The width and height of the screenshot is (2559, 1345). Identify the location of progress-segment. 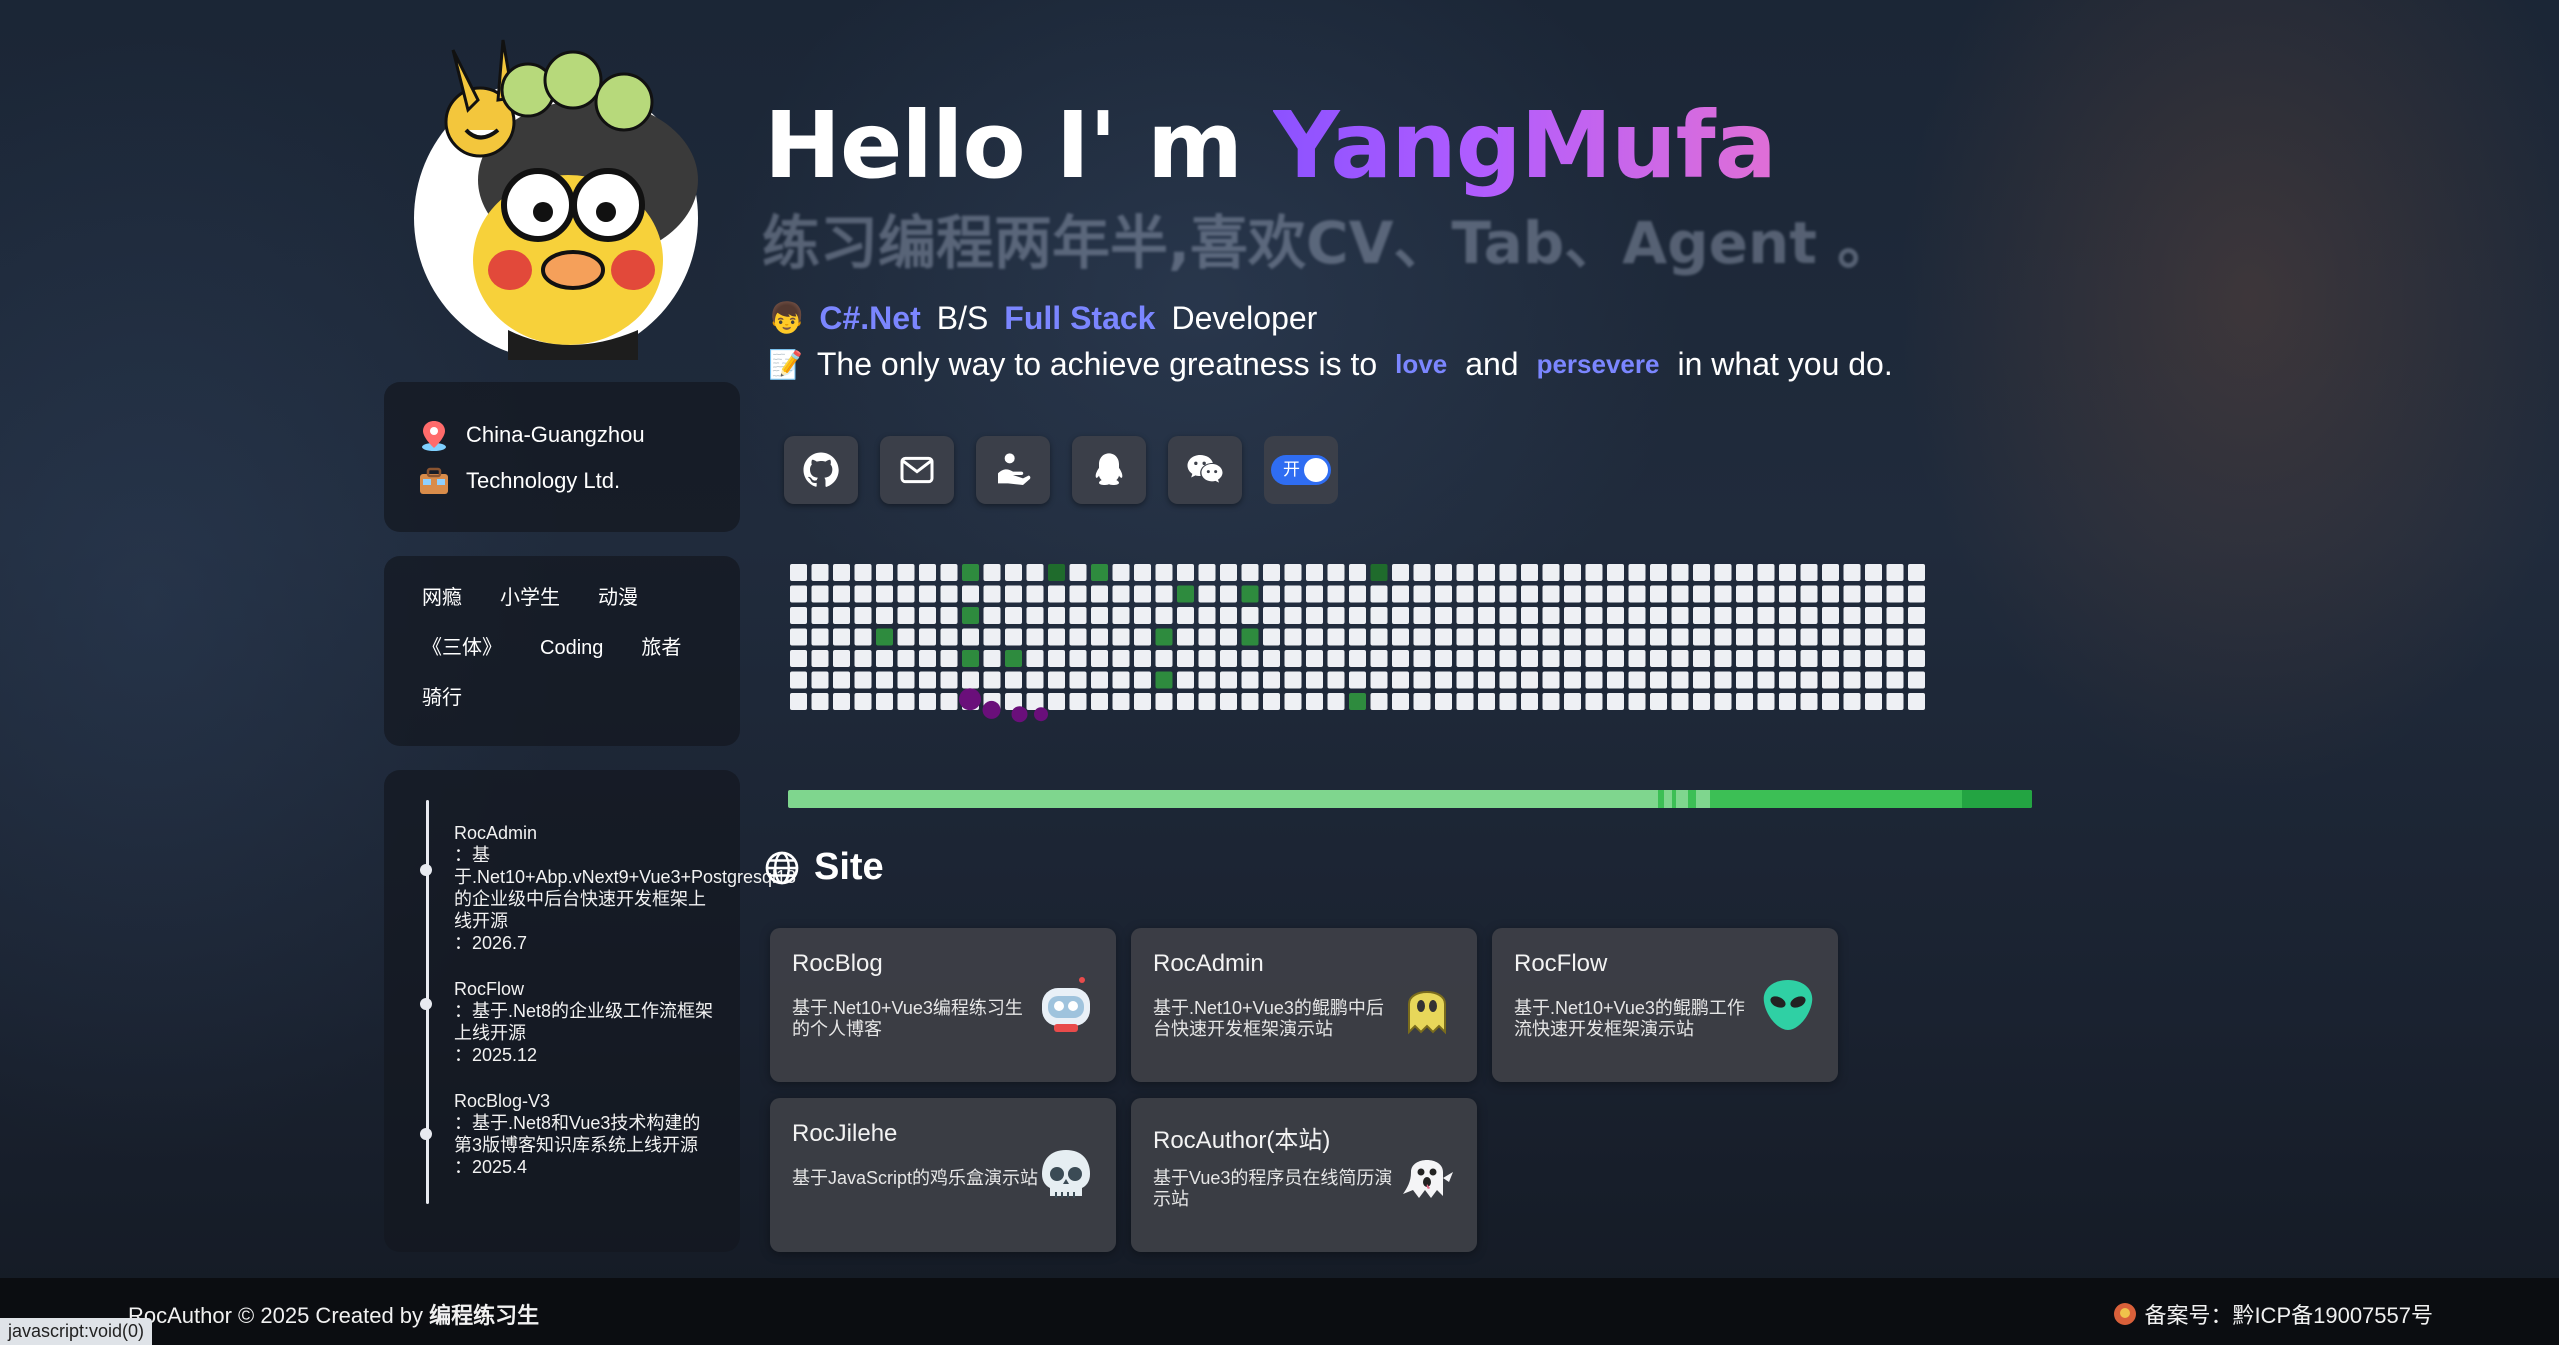
(1661, 799).